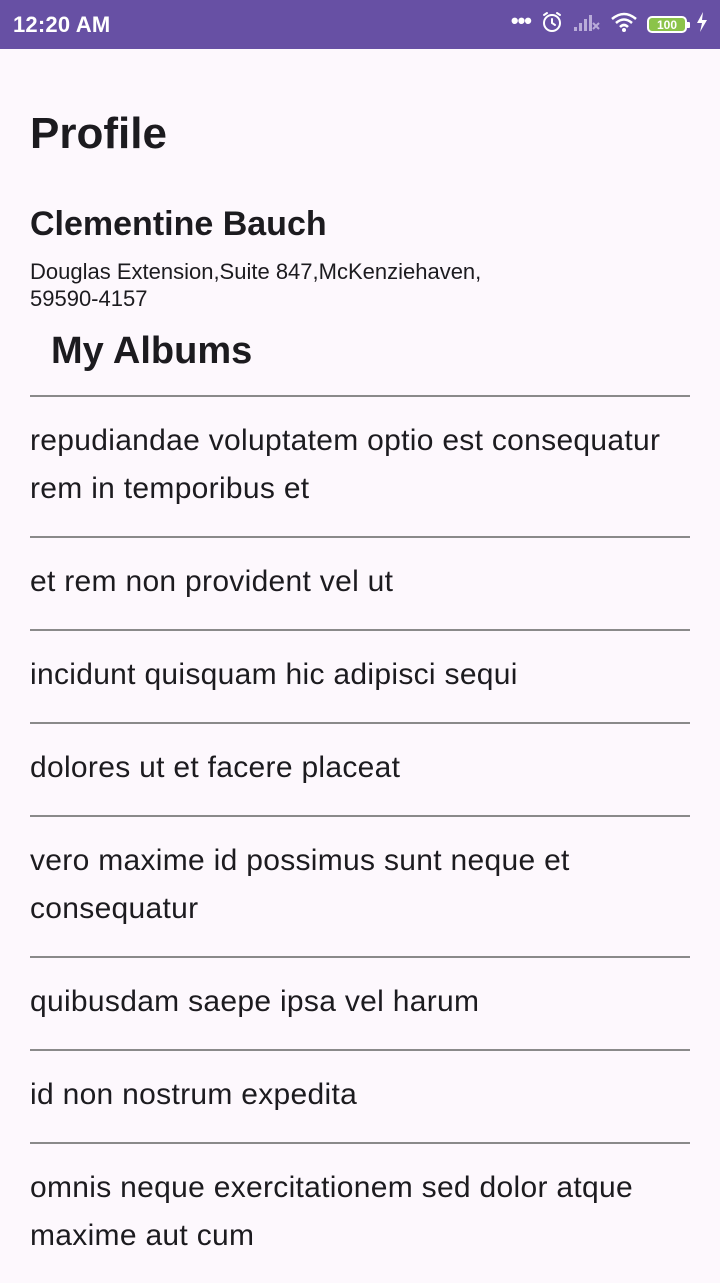 The height and width of the screenshot is (1283, 720). Describe the element at coordinates (152, 351) in the screenshot. I see `albums-section-title: My Albums` at that location.